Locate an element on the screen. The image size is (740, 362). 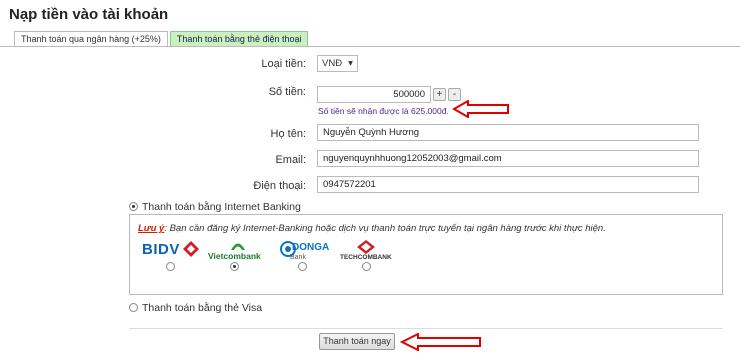
bank-donga-radio is located at coordinates (302, 266).